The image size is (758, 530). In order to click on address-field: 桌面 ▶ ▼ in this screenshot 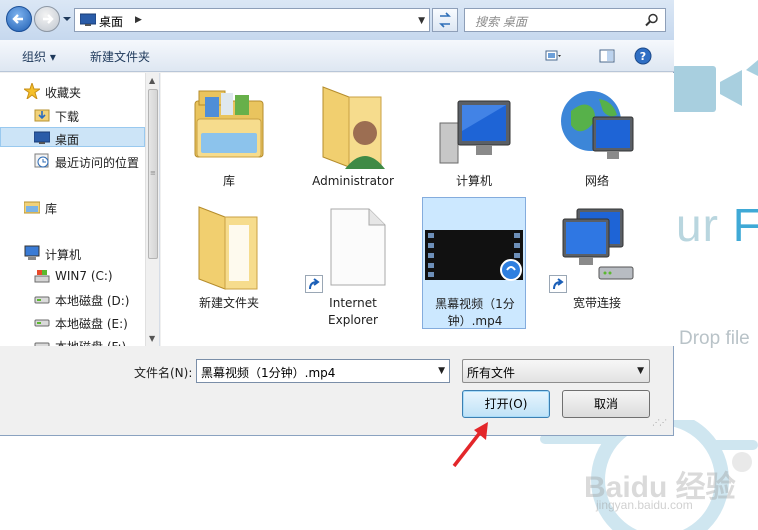, I will do `click(252, 20)`.